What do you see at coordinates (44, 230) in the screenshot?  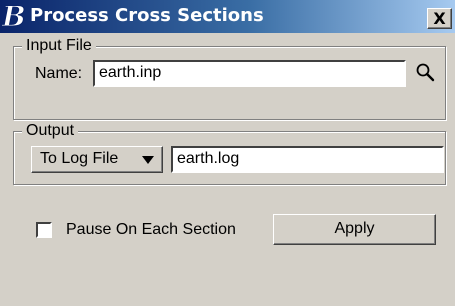 I see `pause-checkbox` at bounding box center [44, 230].